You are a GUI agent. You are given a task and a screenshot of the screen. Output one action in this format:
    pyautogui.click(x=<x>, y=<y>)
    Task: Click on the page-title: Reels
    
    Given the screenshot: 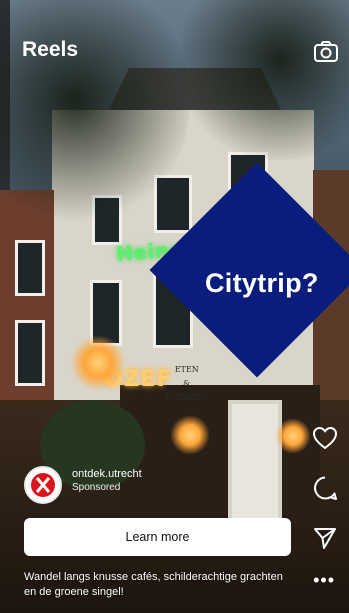 What is the action you would take?
    pyautogui.click(x=50, y=49)
    